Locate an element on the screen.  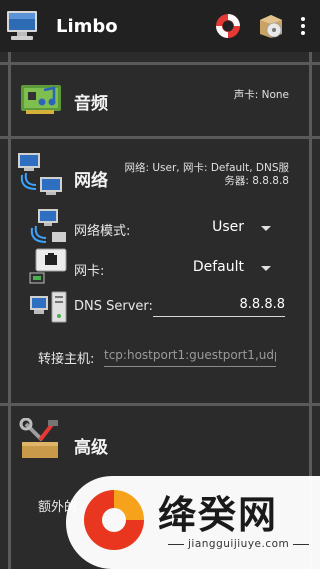
sound-card-icon is located at coordinates (41, 99).